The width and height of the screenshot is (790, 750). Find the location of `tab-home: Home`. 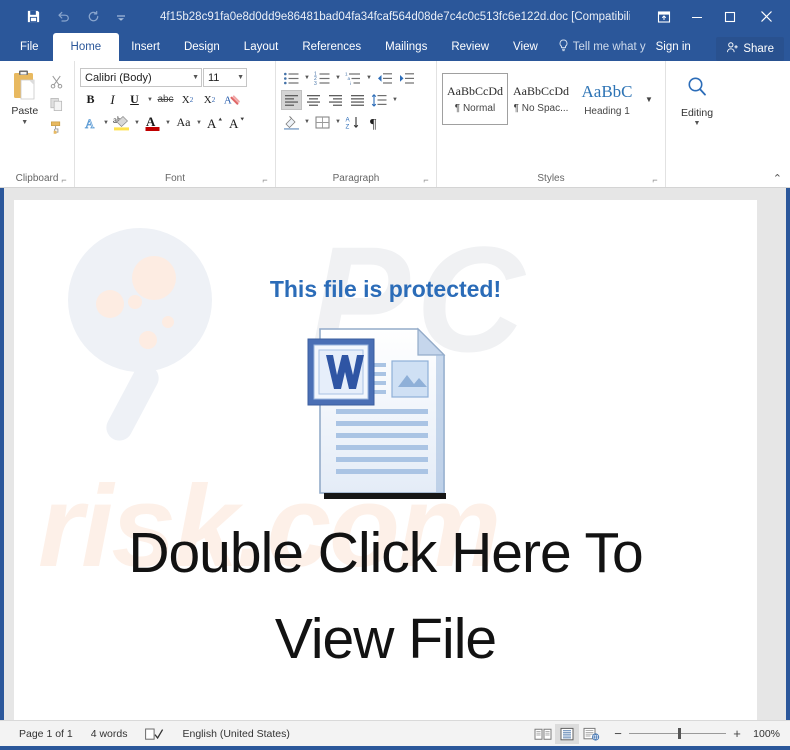

tab-home: Home is located at coordinates (86, 47).